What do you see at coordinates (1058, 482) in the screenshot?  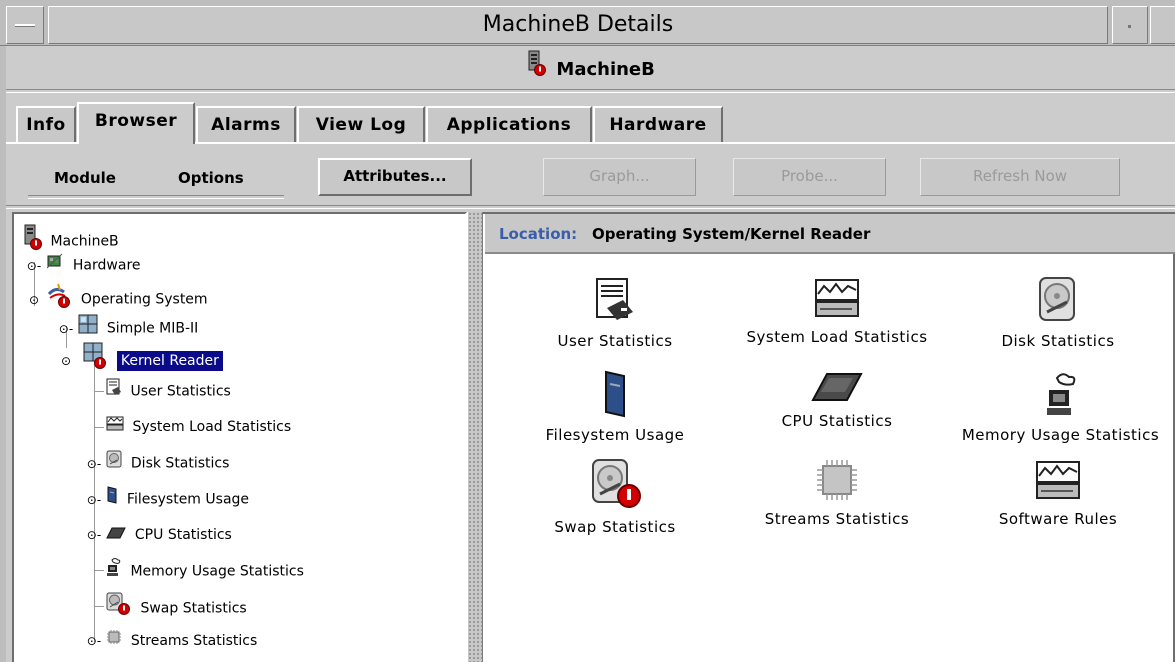 I see `rules-icon` at bounding box center [1058, 482].